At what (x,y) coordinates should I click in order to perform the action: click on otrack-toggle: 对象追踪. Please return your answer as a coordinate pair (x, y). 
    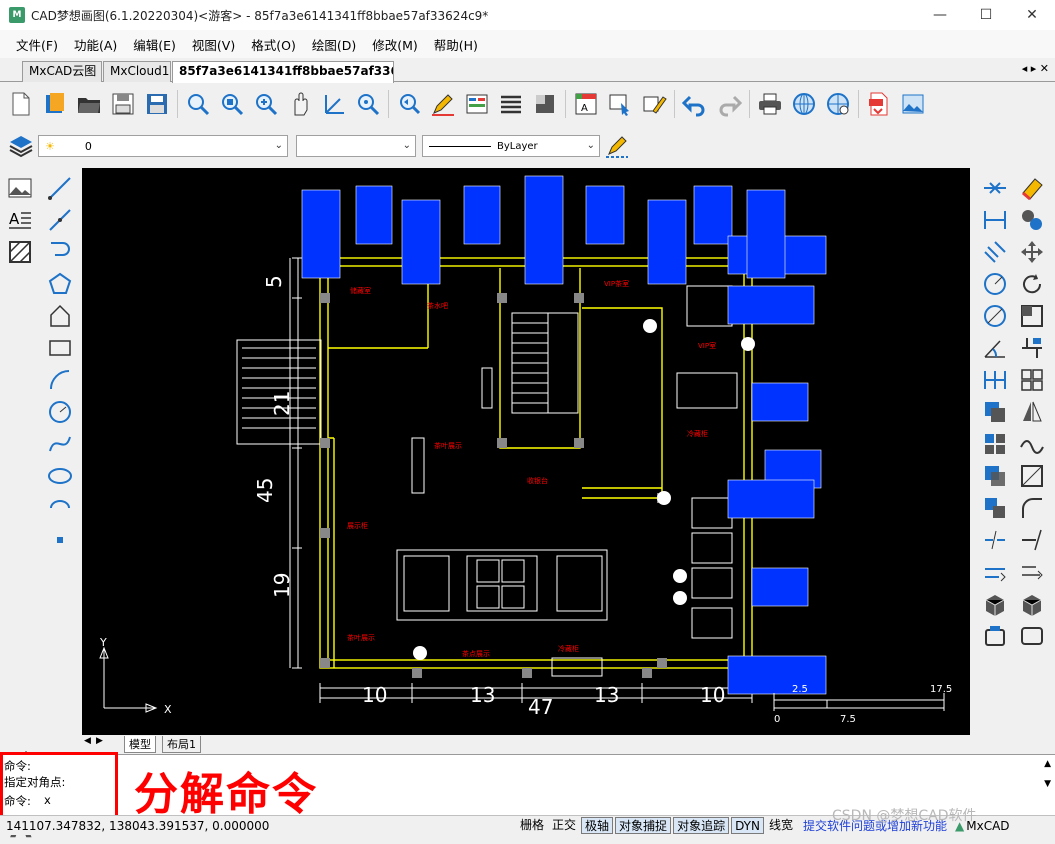
    Looking at the image, I should click on (701, 825).